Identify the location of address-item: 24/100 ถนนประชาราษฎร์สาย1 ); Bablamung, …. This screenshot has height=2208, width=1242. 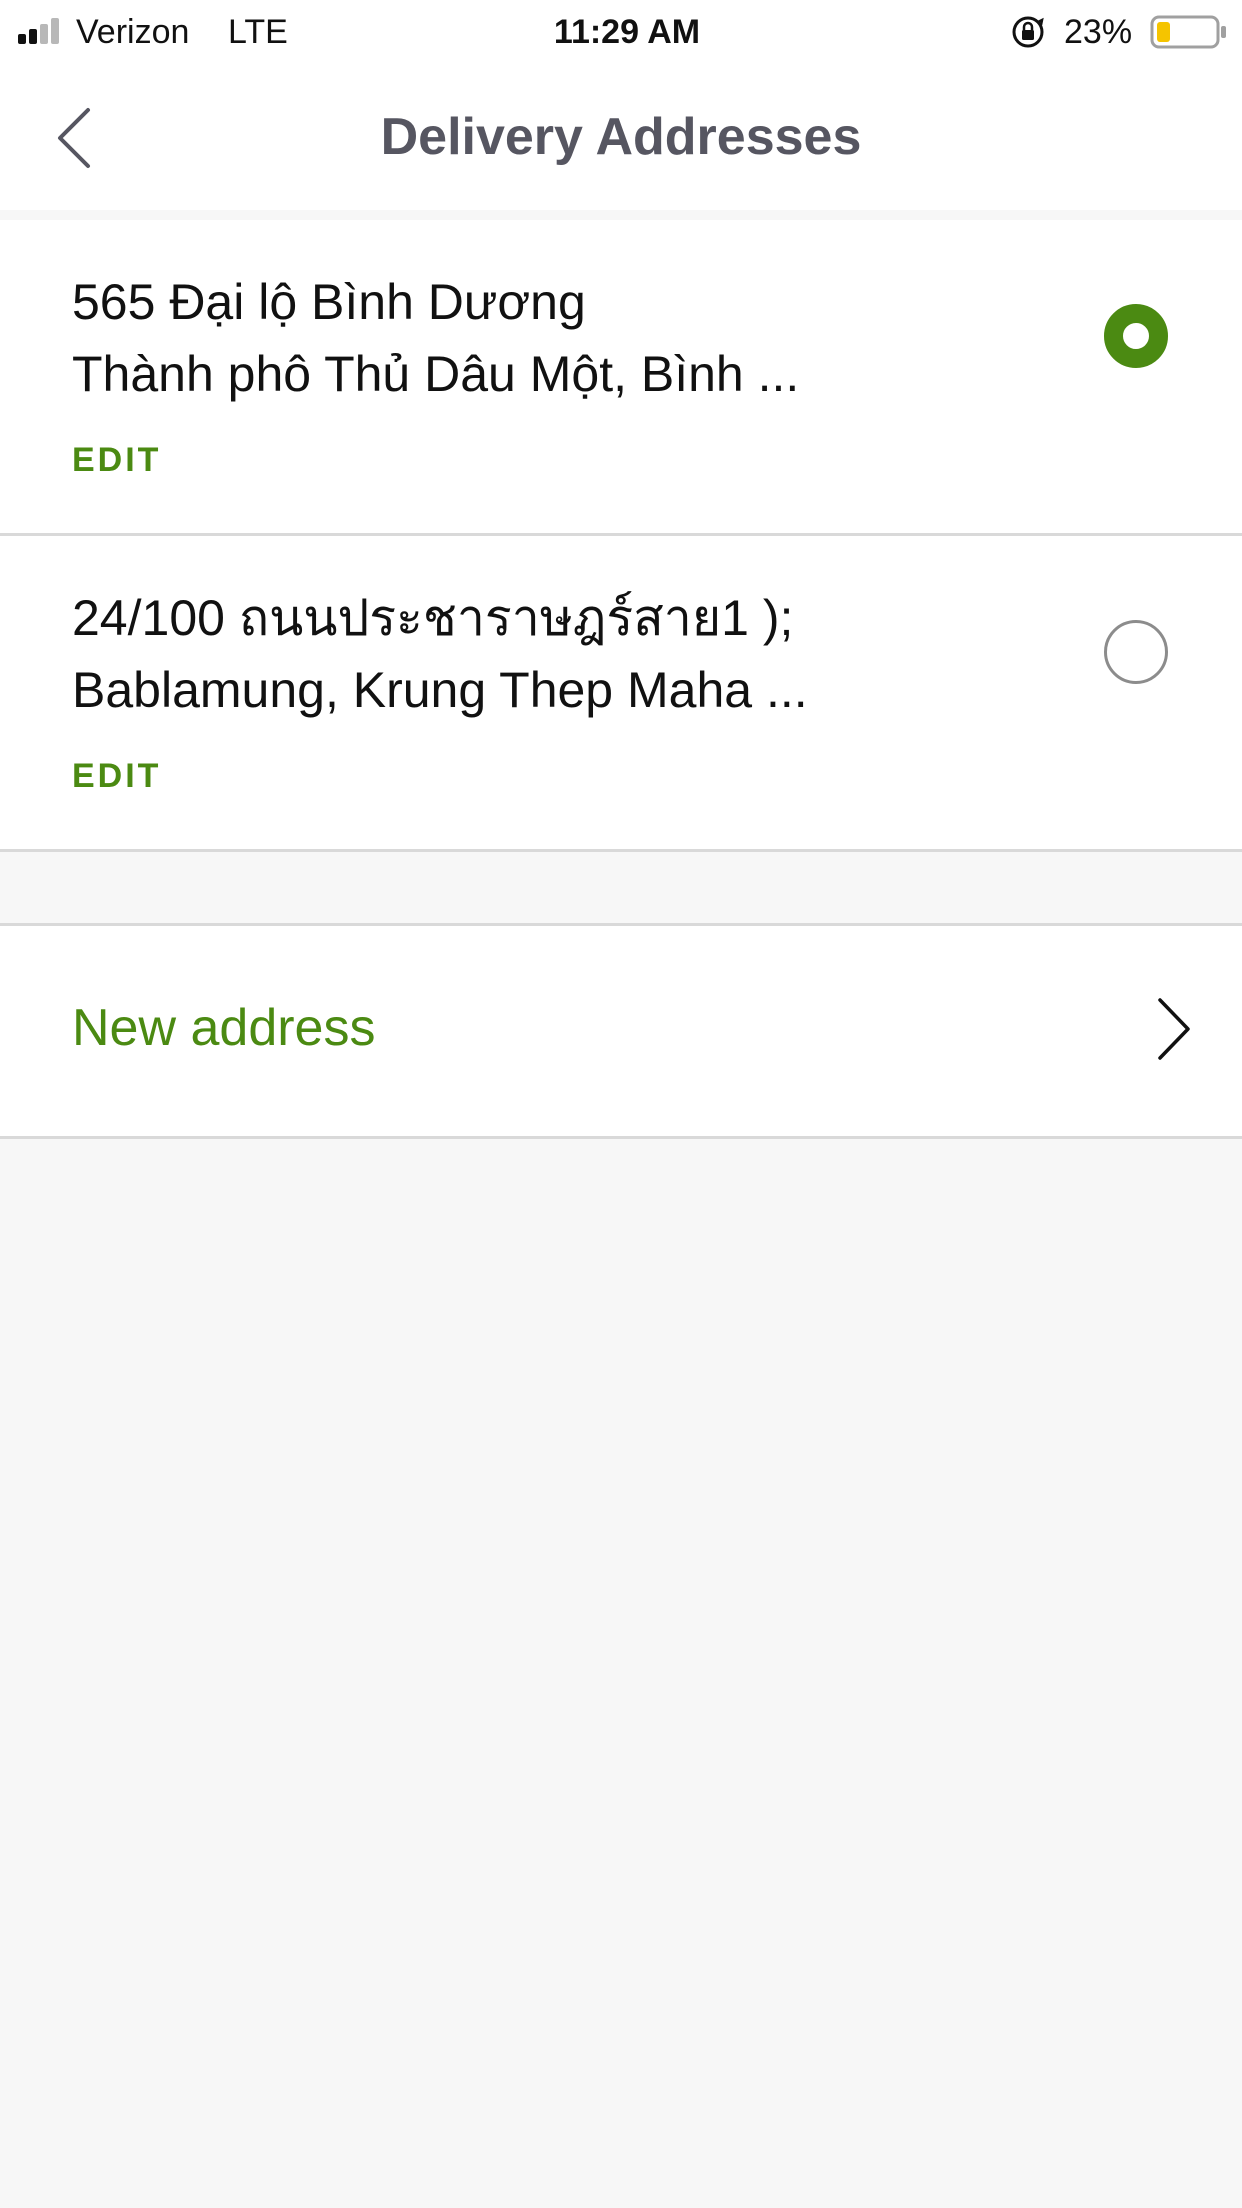
(621, 694).